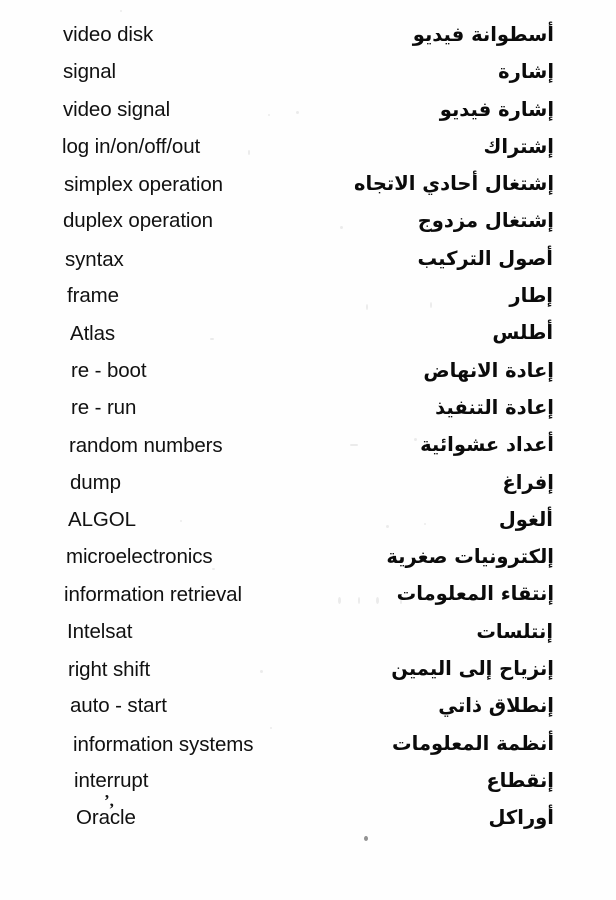  Describe the element at coordinates (108, 34) in the screenshot. I see `english-term: video disk` at that location.